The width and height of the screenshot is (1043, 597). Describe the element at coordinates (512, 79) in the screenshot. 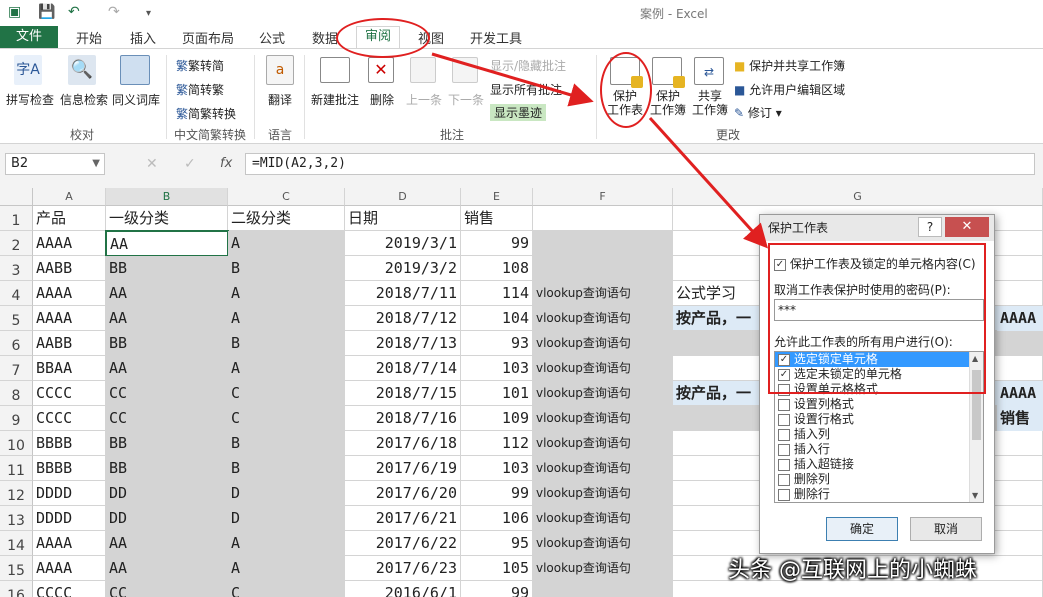

I see `arrow-to-protect-sheet` at that location.